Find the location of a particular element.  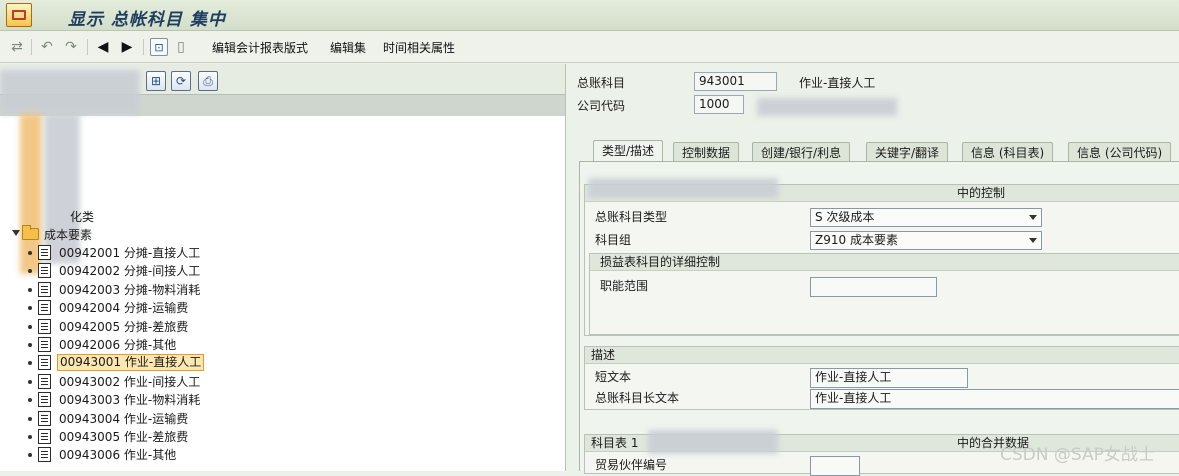

edit-set-link: 编辑集 is located at coordinates (348, 47).